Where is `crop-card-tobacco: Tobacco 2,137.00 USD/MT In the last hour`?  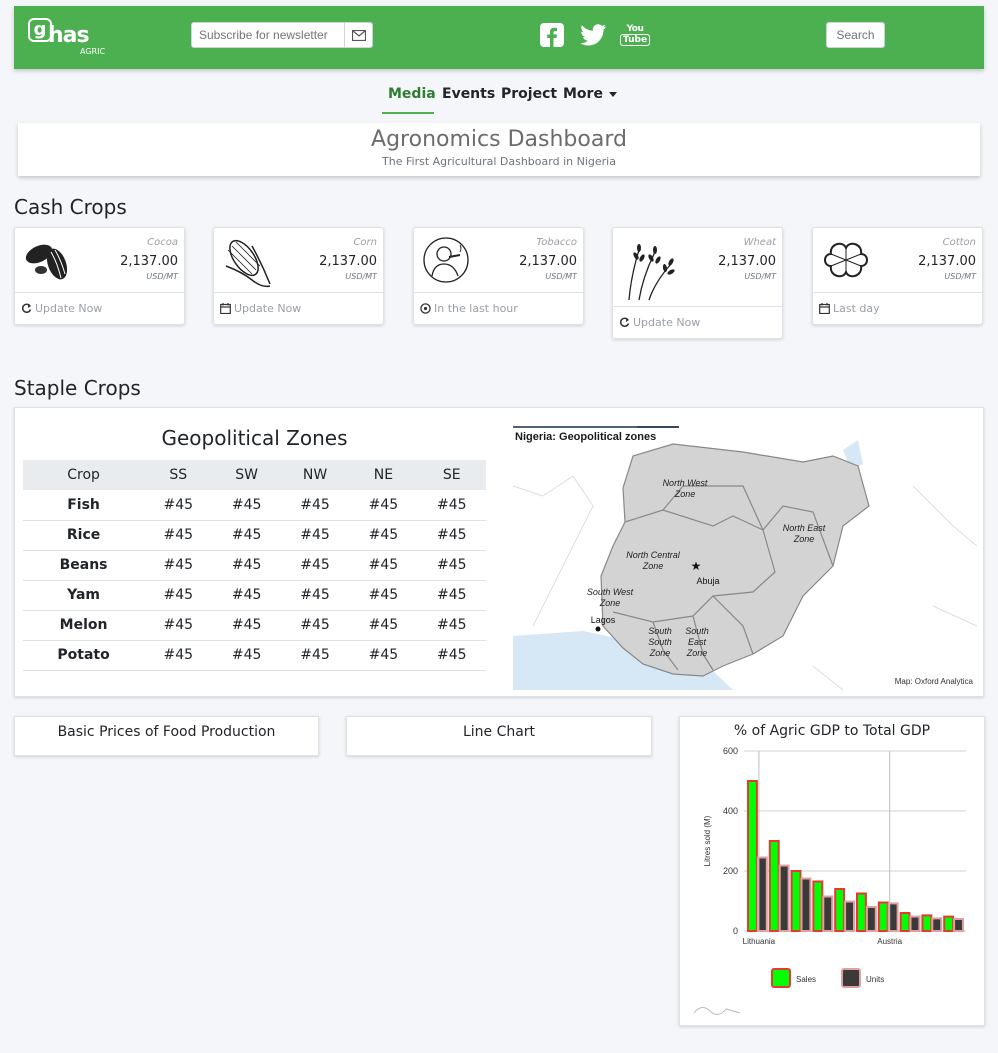 crop-card-tobacco: Tobacco 2,137.00 USD/MT In the last hour is located at coordinates (498, 276).